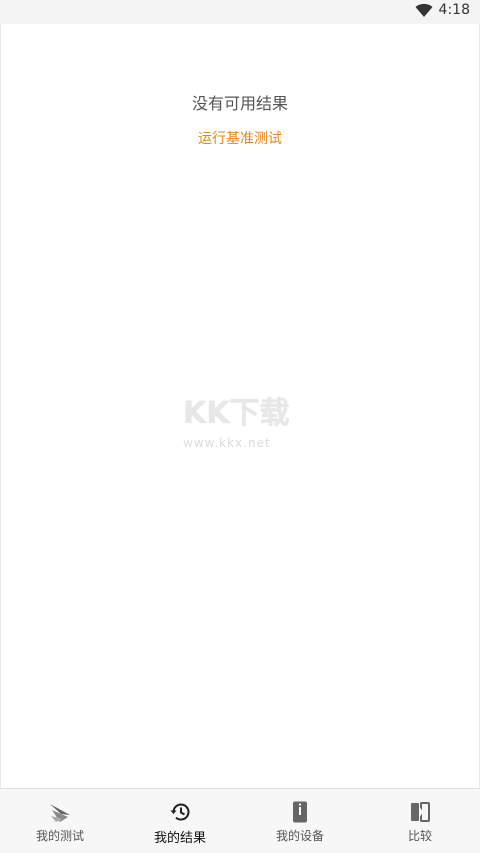  I want to click on status-icons: 4:18, so click(442, 10).